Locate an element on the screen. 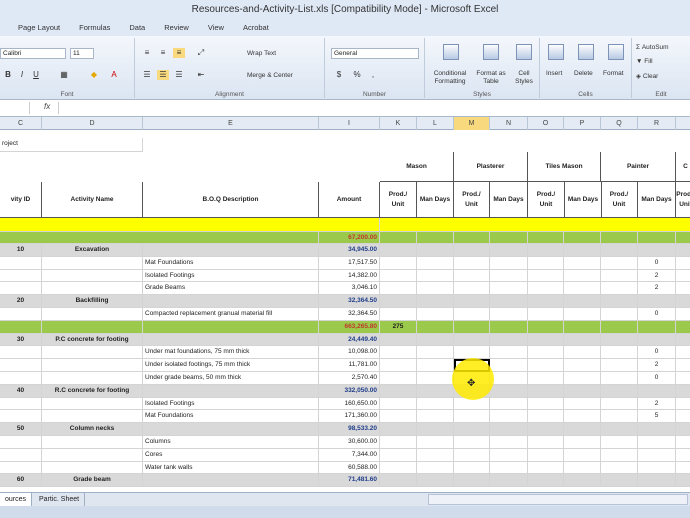  column-header-q: Q is located at coordinates (619, 123).